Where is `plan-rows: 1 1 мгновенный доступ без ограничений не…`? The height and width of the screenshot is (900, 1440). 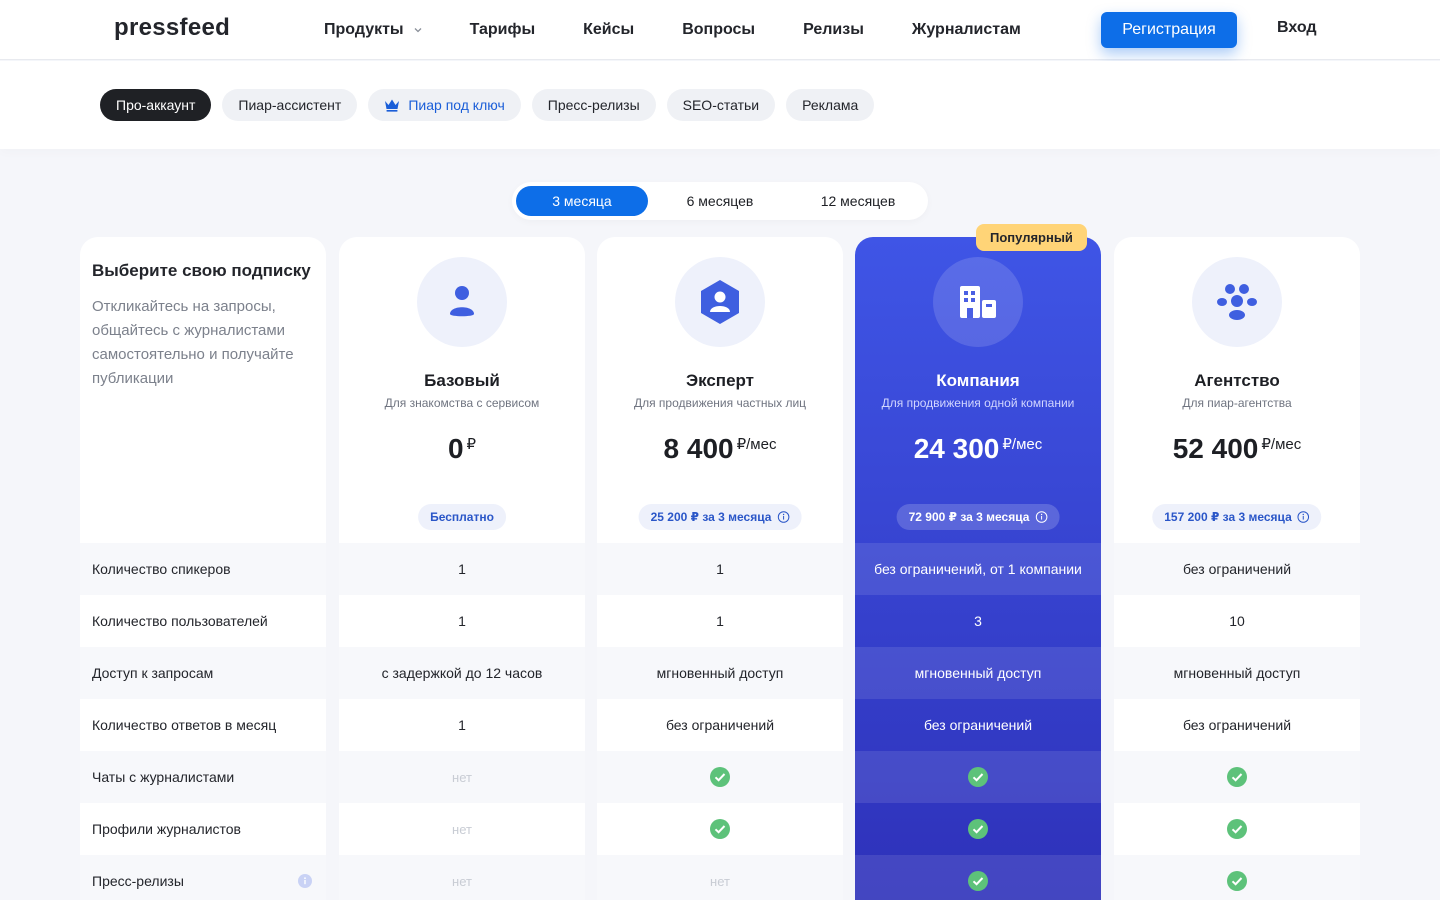 plan-rows: 1 1 мгновенный доступ без ограничений не… is located at coordinates (720, 721).